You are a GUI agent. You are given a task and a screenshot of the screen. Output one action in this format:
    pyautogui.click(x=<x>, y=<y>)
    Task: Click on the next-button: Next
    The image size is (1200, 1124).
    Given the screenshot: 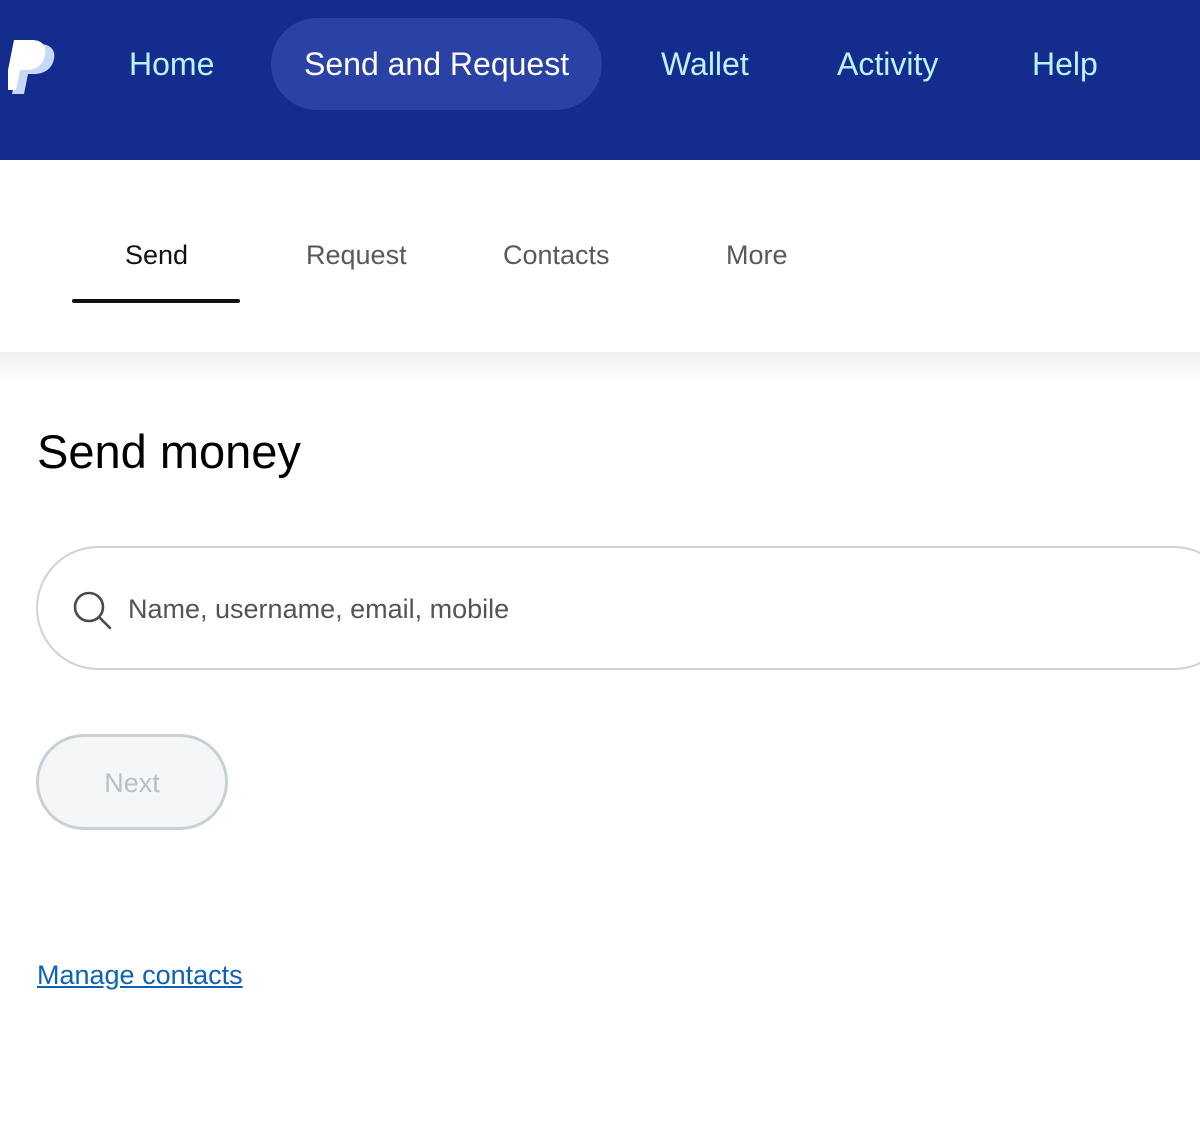 What is the action you would take?
    pyautogui.click(x=132, y=782)
    